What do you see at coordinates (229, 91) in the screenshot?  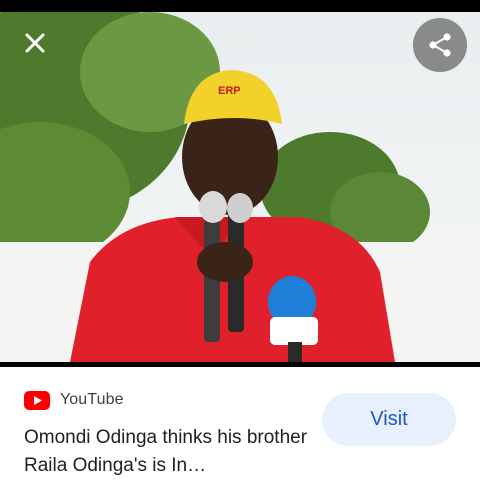 I see `cap-lettering: ERP` at bounding box center [229, 91].